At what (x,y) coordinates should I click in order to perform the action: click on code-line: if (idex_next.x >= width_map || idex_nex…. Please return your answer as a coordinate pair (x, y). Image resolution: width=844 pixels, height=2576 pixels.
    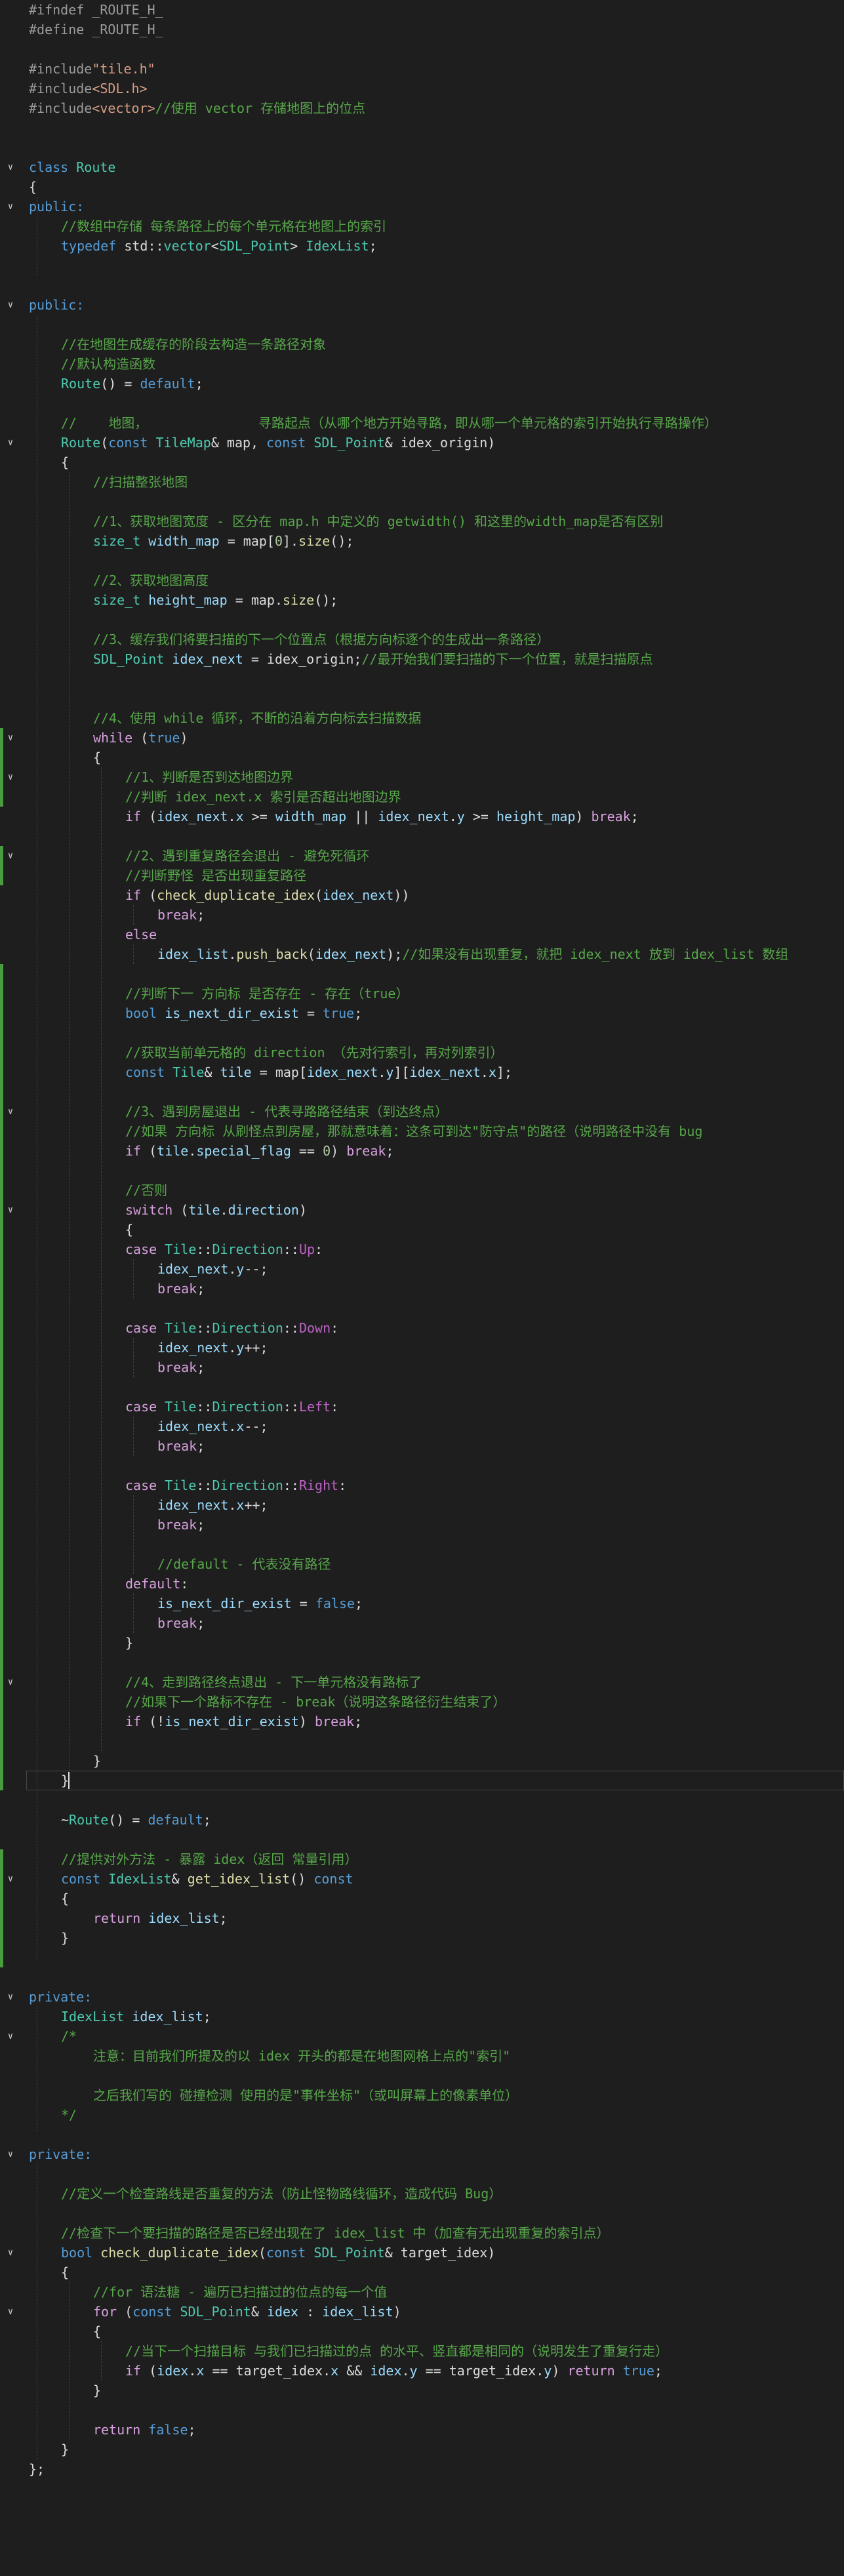
    Looking at the image, I should click on (382, 816).